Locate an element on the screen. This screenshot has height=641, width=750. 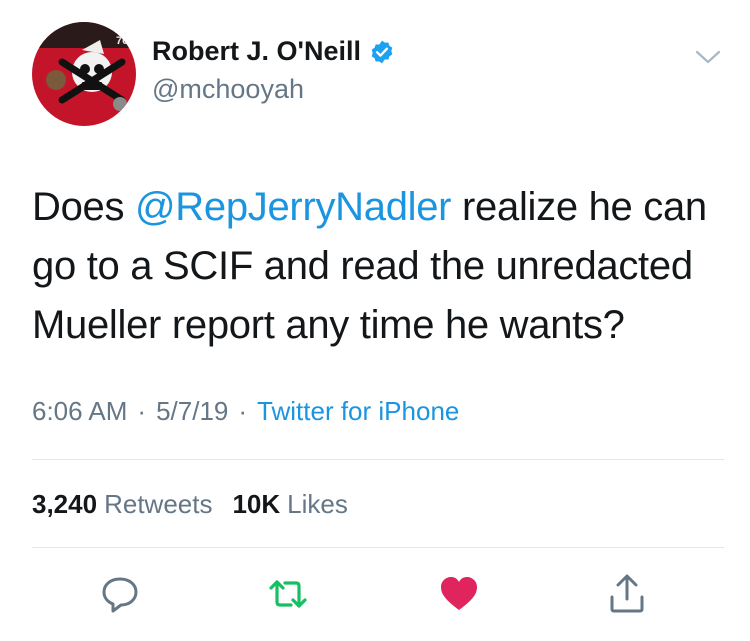
author-handle: @mchooyah is located at coordinates (228, 89).